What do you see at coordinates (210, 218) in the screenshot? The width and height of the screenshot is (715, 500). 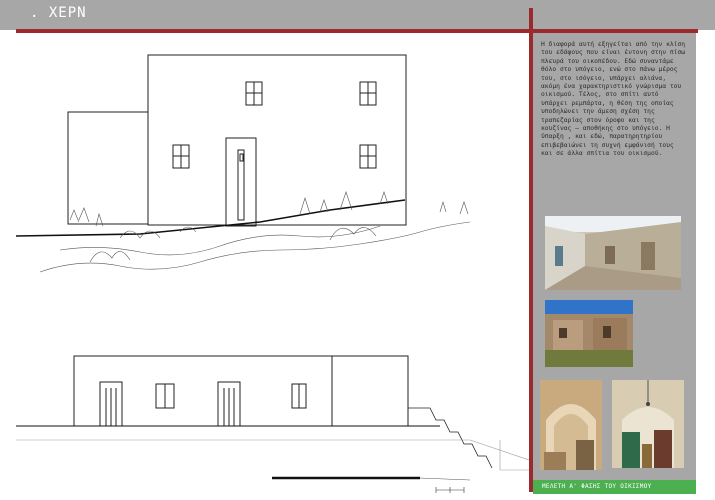 I see `ground-line` at bounding box center [210, 218].